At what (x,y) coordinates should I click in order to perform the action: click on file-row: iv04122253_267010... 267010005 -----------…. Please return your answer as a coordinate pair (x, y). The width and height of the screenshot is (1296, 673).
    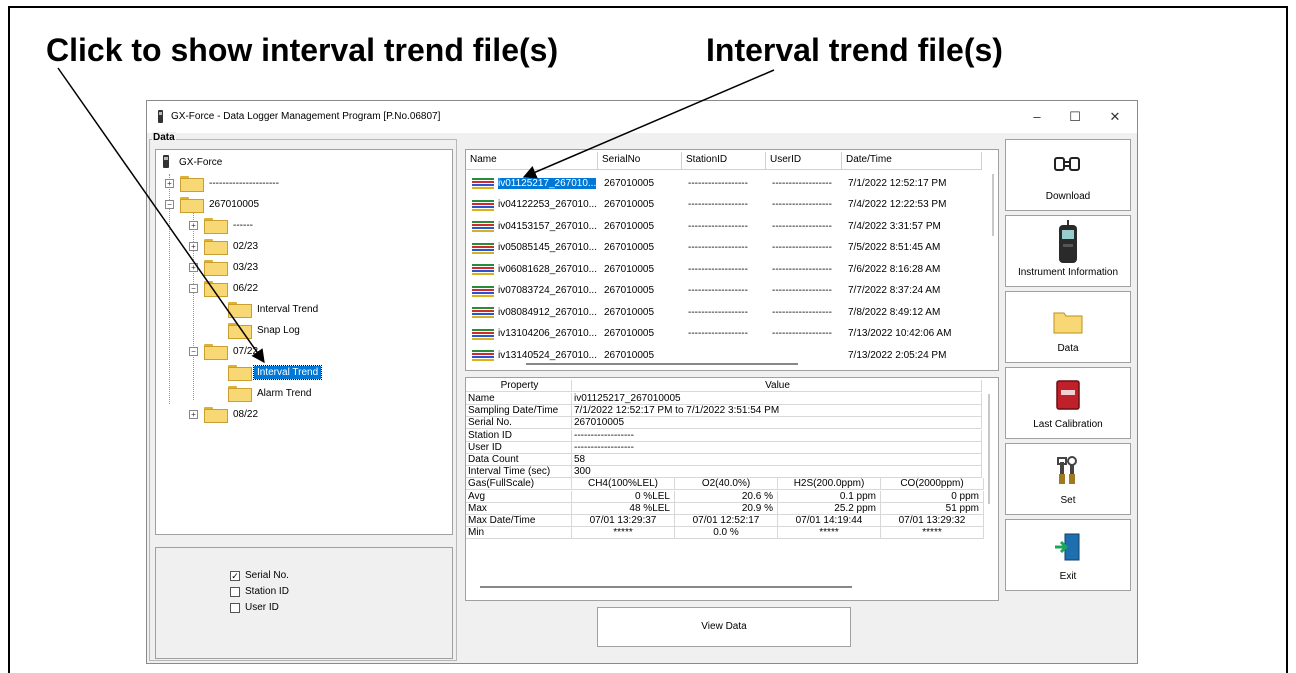
    Looking at the image, I should click on (724, 205).